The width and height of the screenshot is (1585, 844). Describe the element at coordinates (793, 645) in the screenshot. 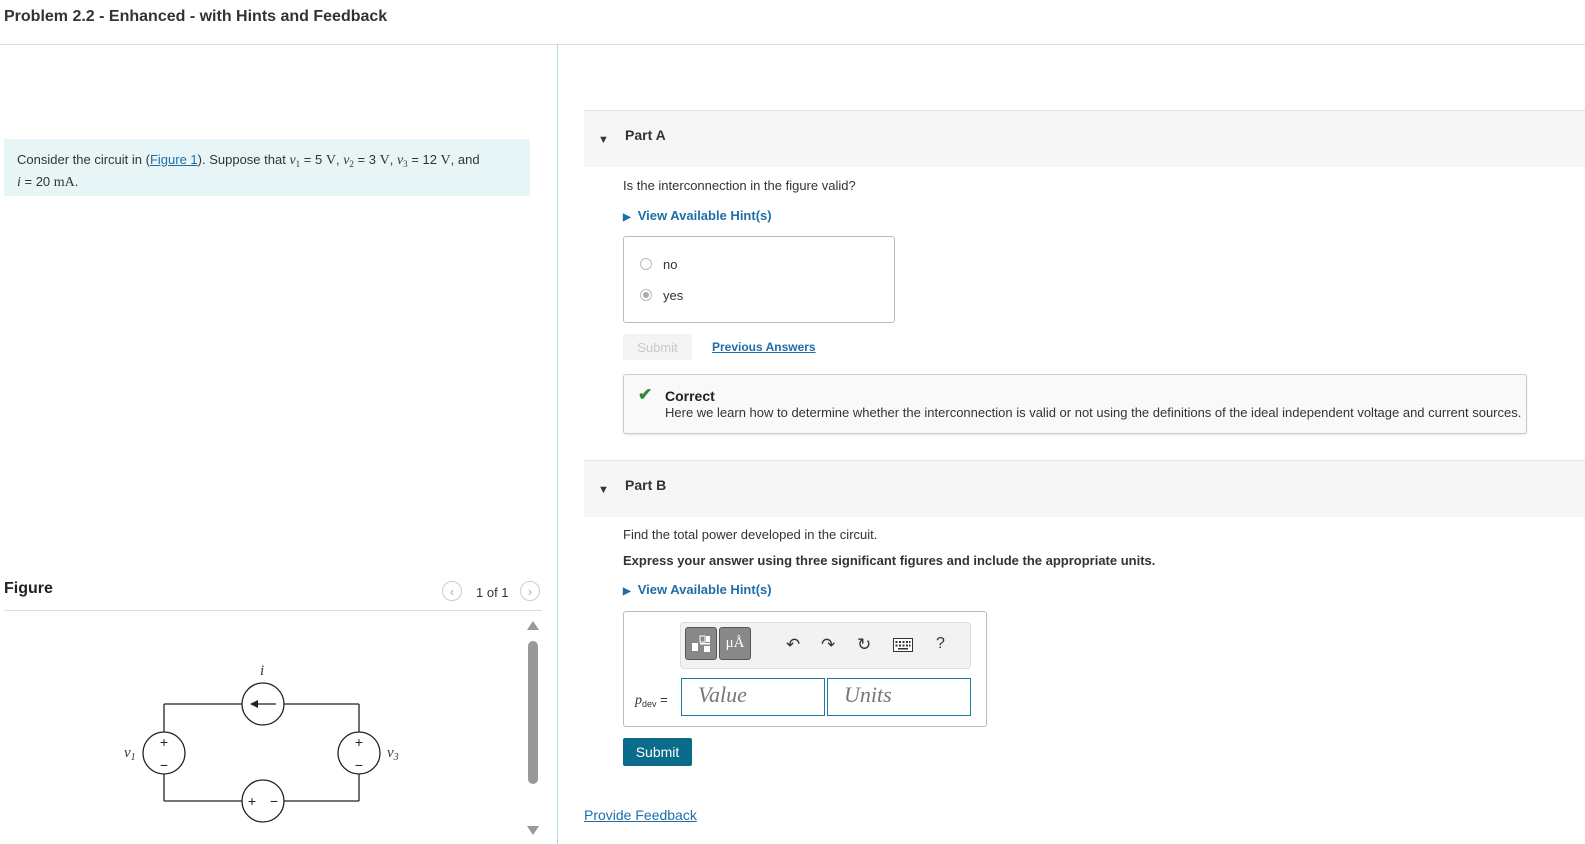

I see `undo-icon: ↶` at that location.